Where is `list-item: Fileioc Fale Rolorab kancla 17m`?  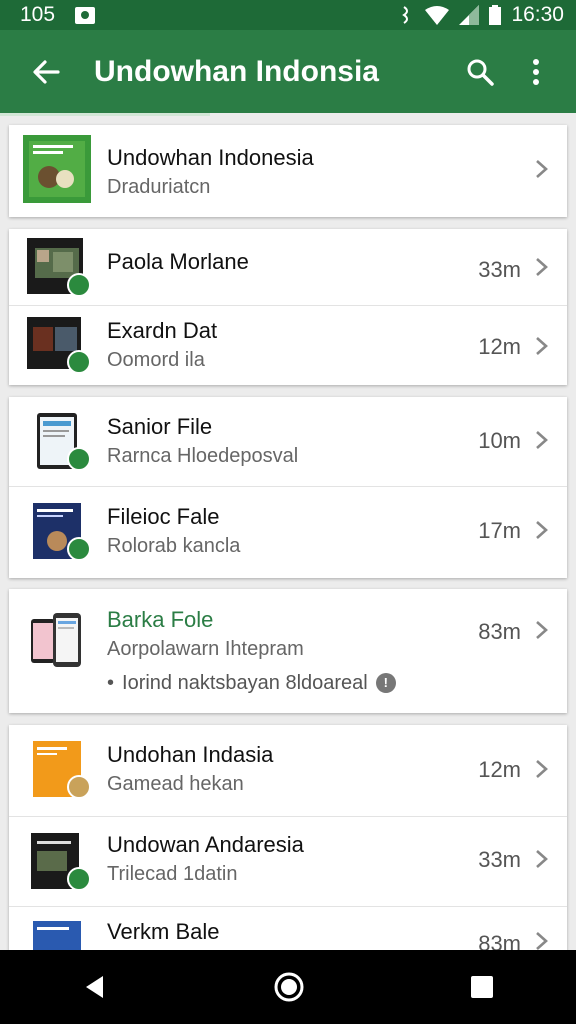
list-item: Fileioc Fale Rolorab kancla 17m is located at coordinates (288, 532).